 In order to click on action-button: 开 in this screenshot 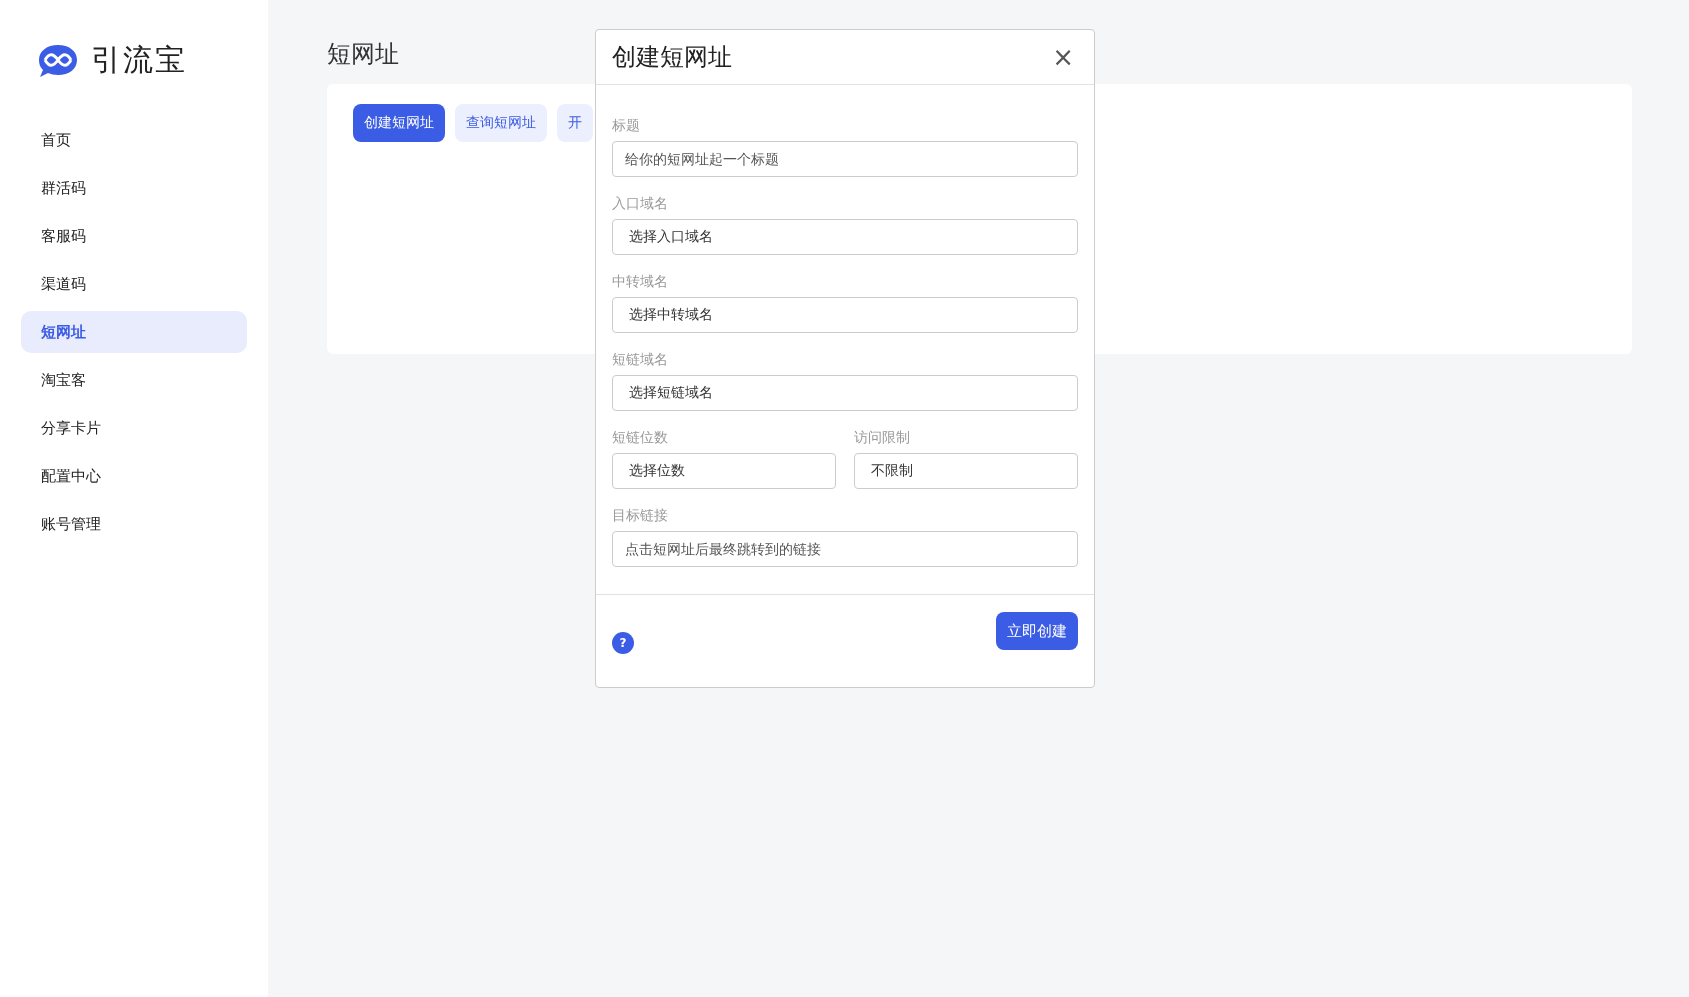, I will do `click(575, 123)`.